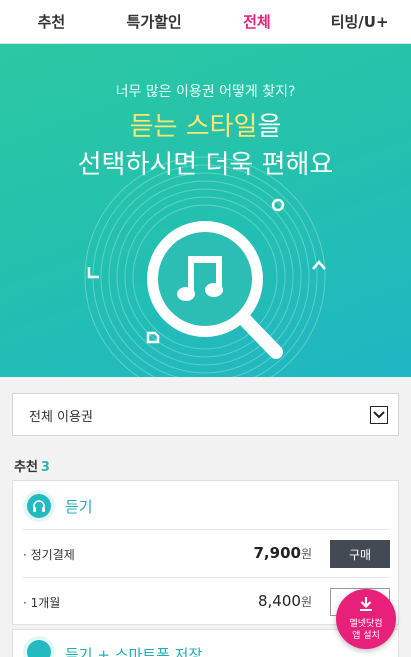 The height and width of the screenshot is (657, 411). What do you see at coordinates (269, 127) in the screenshot?
I see `hero-headline-rest: 을` at bounding box center [269, 127].